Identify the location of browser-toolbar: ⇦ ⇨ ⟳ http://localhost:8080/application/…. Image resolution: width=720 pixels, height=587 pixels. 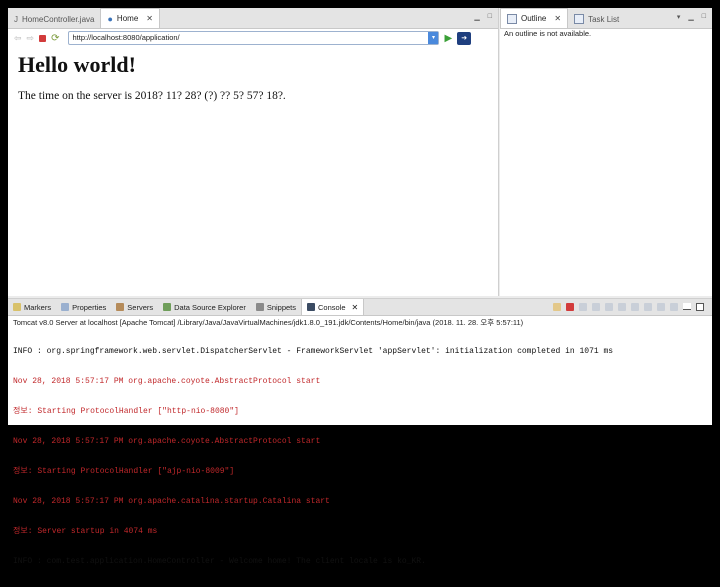
(253, 38).